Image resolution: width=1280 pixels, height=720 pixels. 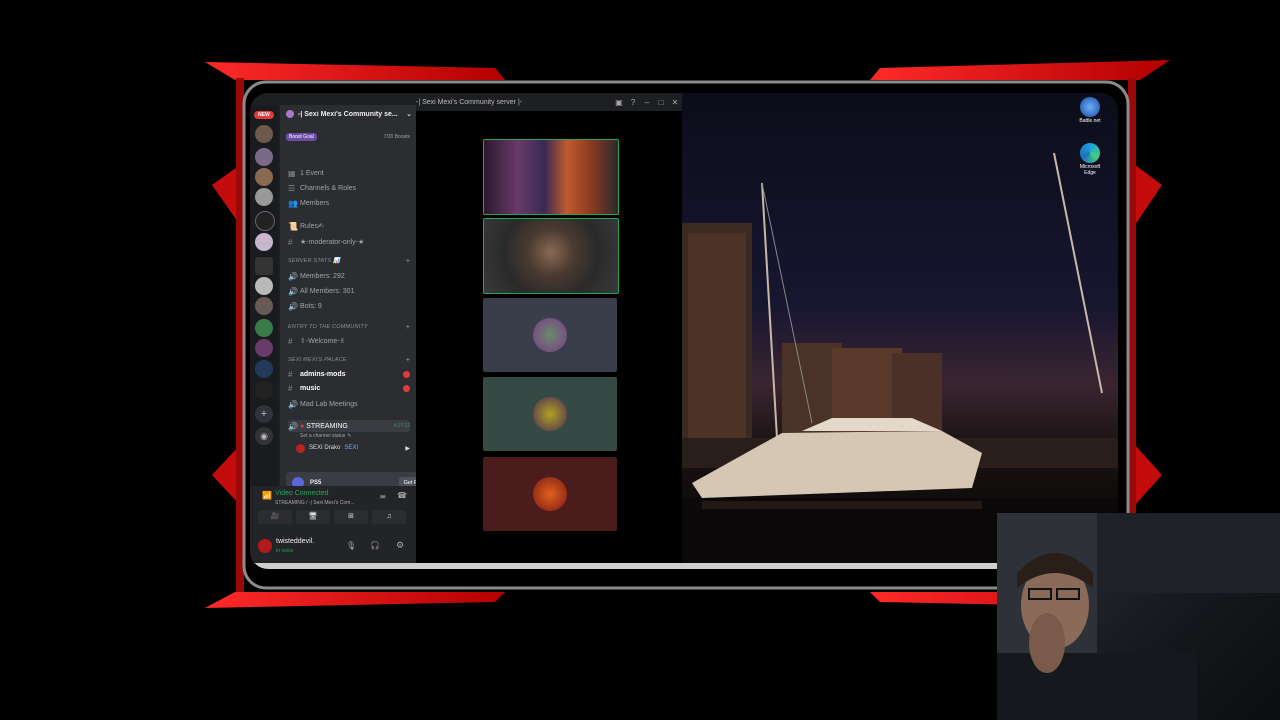 What do you see at coordinates (353, 448) in the screenshot?
I see `voice-member: SEXI Drako SEXI ▶` at bounding box center [353, 448].